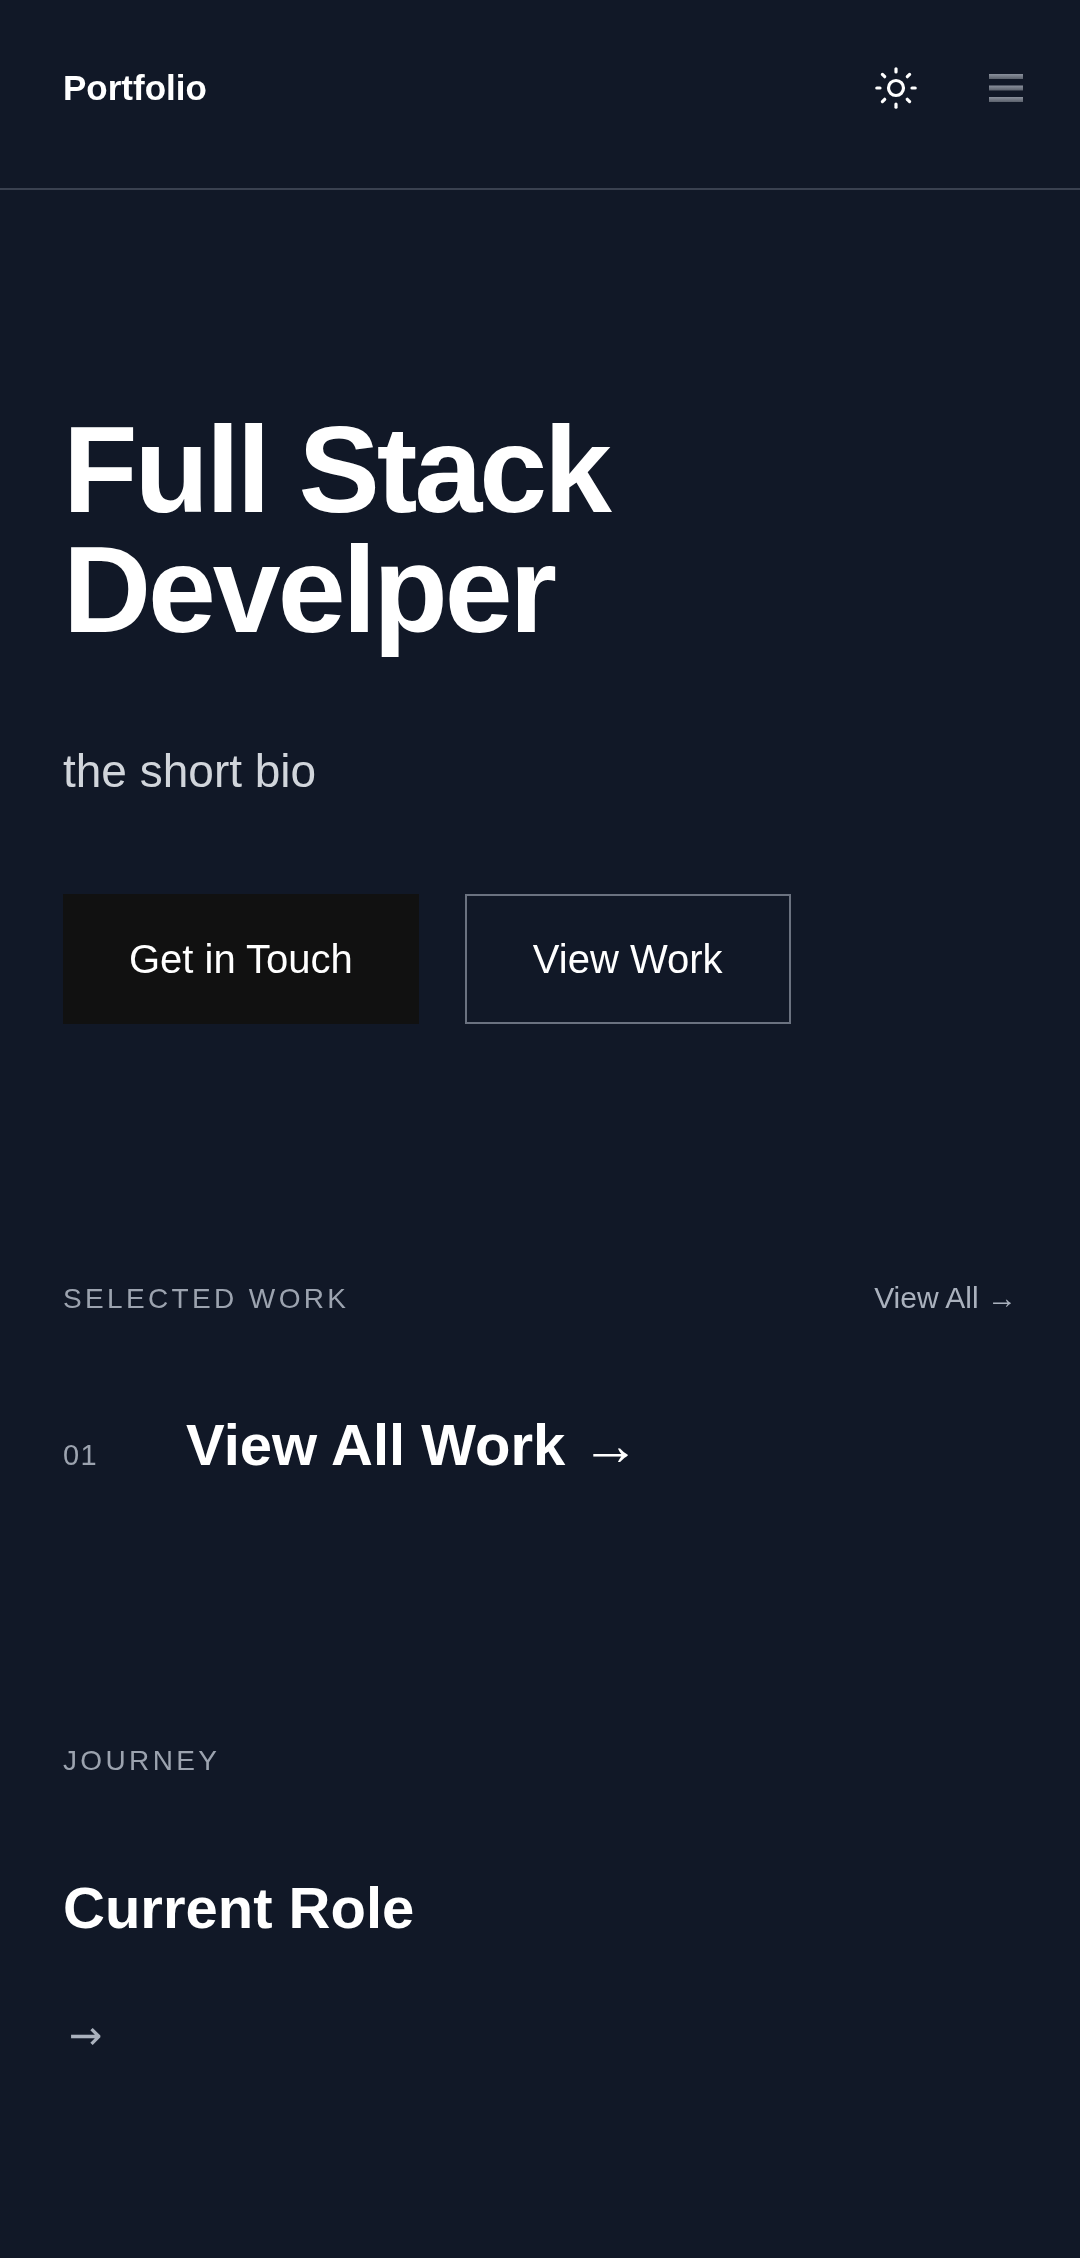  Describe the element at coordinates (206, 1299) in the screenshot. I see `section-label: SELECTED WORK` at that location.